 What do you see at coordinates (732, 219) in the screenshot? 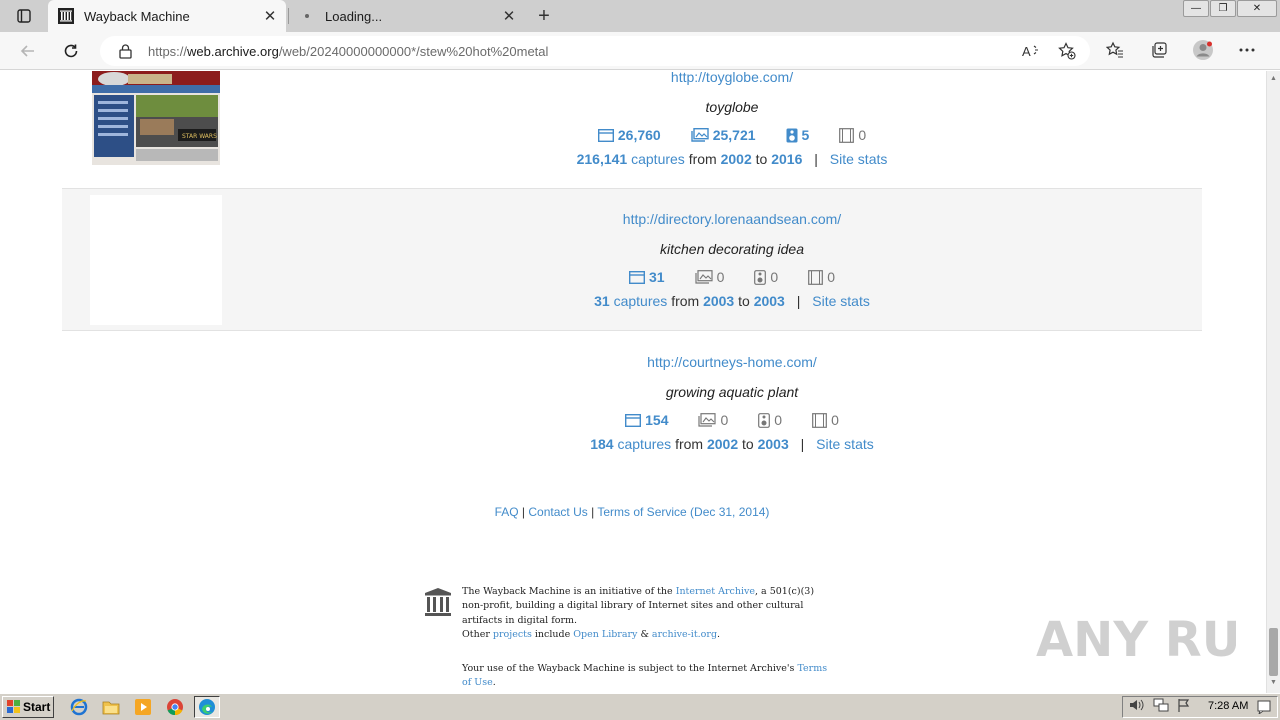
I see `result-url-link: http://directory.lorenaandsean.com/` at bounding box center [732, 219].